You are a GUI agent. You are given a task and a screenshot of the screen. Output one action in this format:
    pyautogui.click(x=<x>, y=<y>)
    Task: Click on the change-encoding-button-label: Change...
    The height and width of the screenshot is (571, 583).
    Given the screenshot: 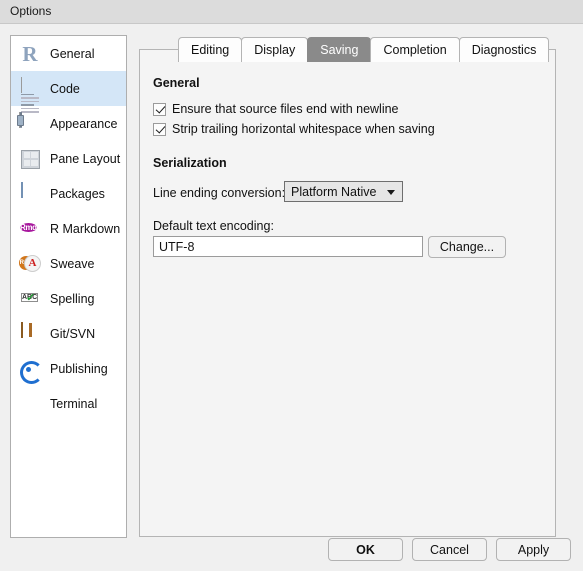 What is the action you would take?
    pyautogui.click(x=467, y=247)
    